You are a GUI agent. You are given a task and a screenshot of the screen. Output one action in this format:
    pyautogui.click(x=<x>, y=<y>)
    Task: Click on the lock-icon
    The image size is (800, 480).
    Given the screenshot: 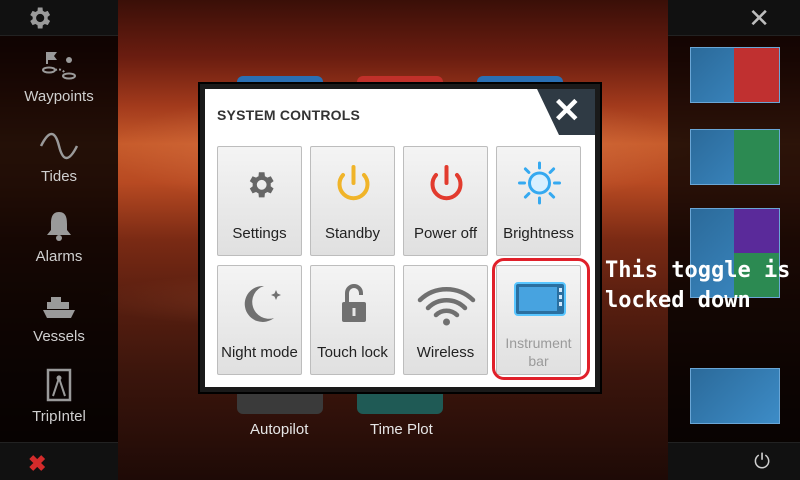 What is the action you would take?
    pyautogui.click(x=354, y=303)
    